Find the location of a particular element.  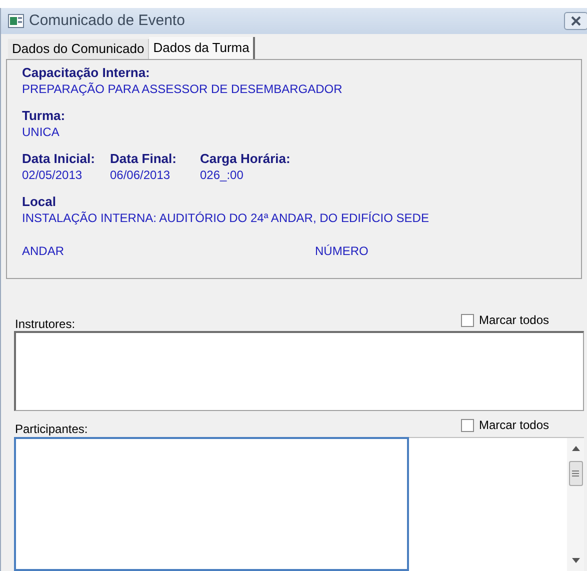

tab: Dados do Comunicado is located at coordinates (79, 49).